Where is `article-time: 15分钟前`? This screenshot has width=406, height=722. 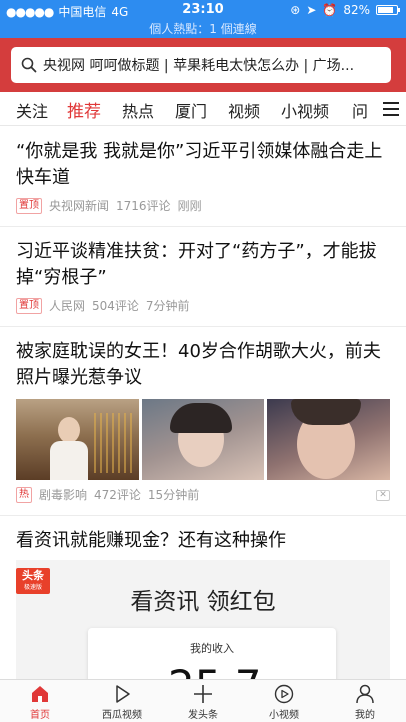
article-time: 15分钟前 is located at coordinates (173, 495).